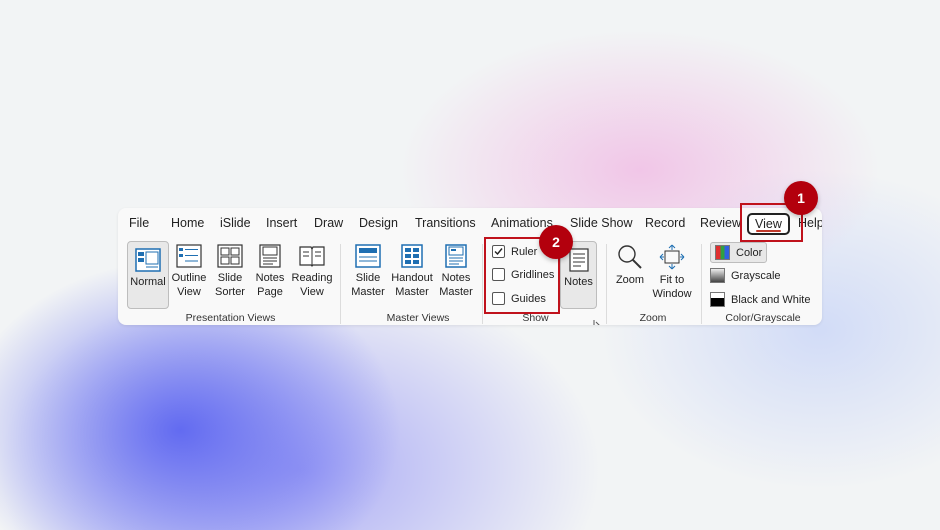 The height and width of the screenshot is (530, 940). I want to click on slide-master-label-2: Master, so click(368, 292).